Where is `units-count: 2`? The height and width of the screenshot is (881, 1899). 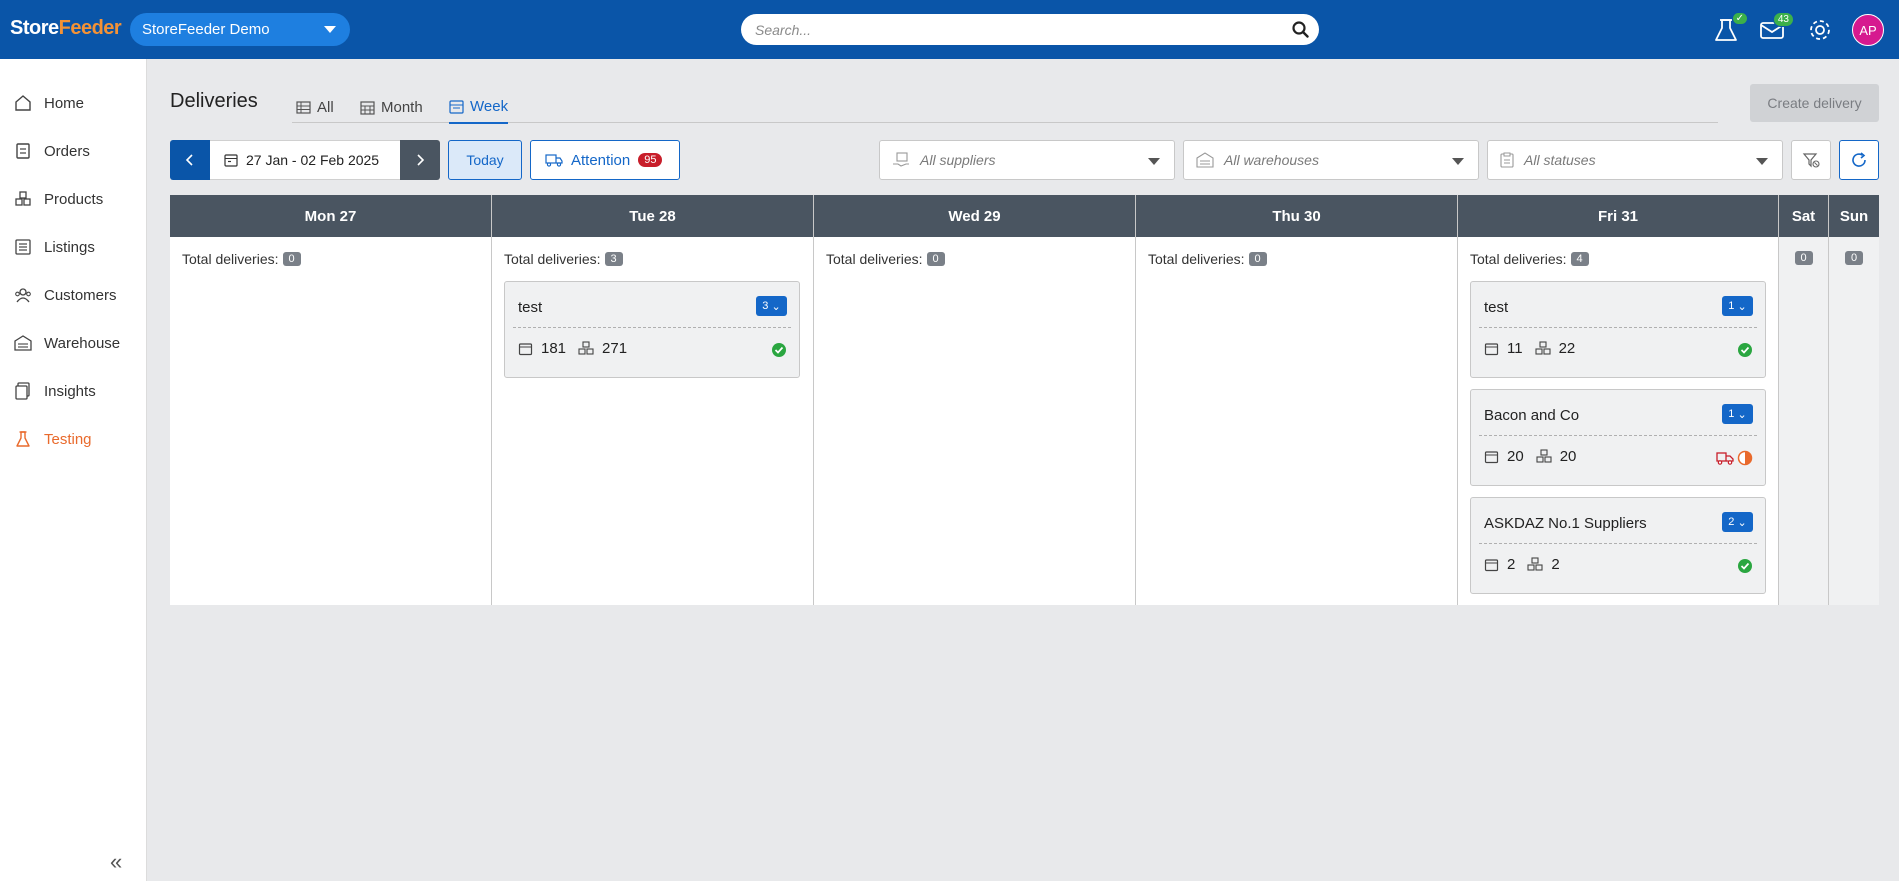
units-count: 2 is located at coordinates (1555, 564).